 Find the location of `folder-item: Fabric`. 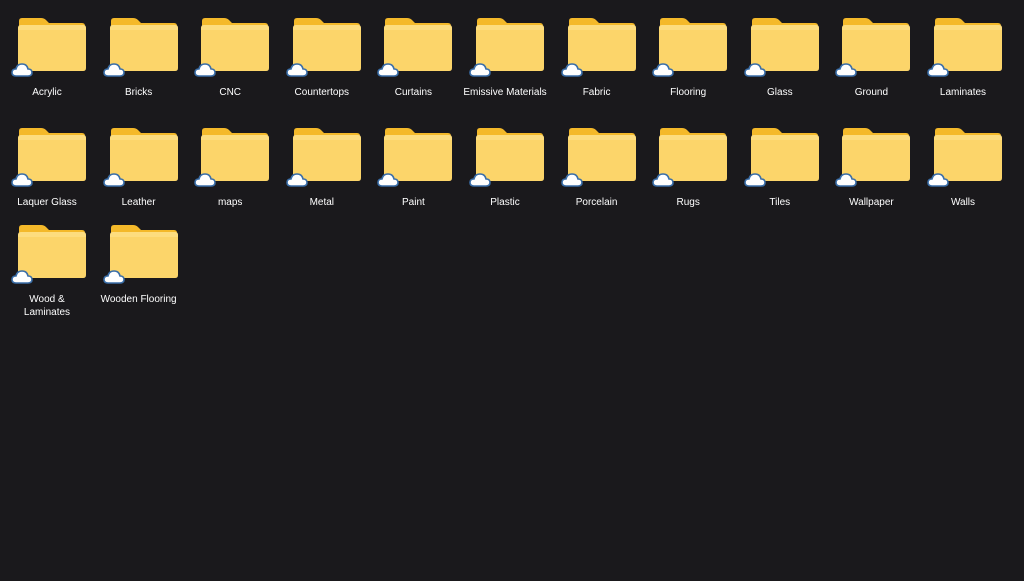

folder-item: Fabric is located at coordinates (597, 49).